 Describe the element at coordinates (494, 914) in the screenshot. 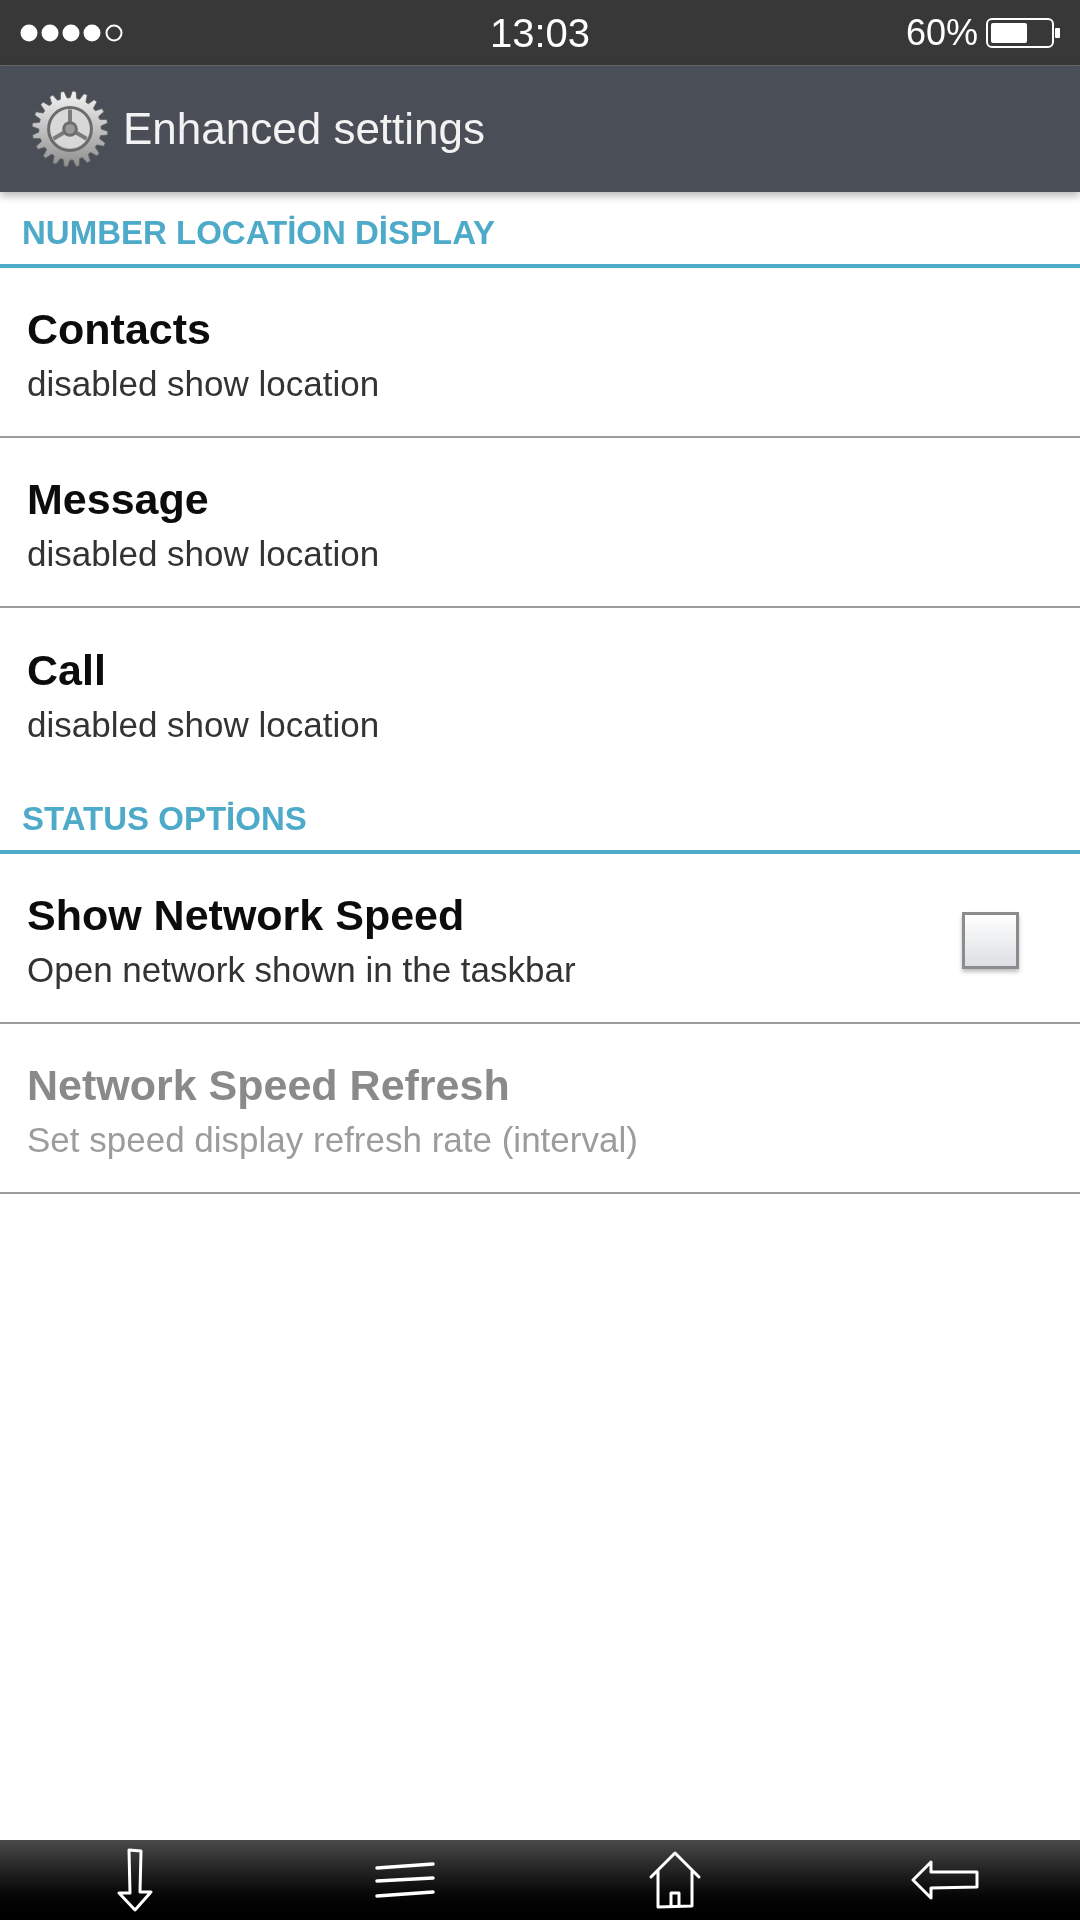

I see `setting-title: Show Network Speed` at that location.